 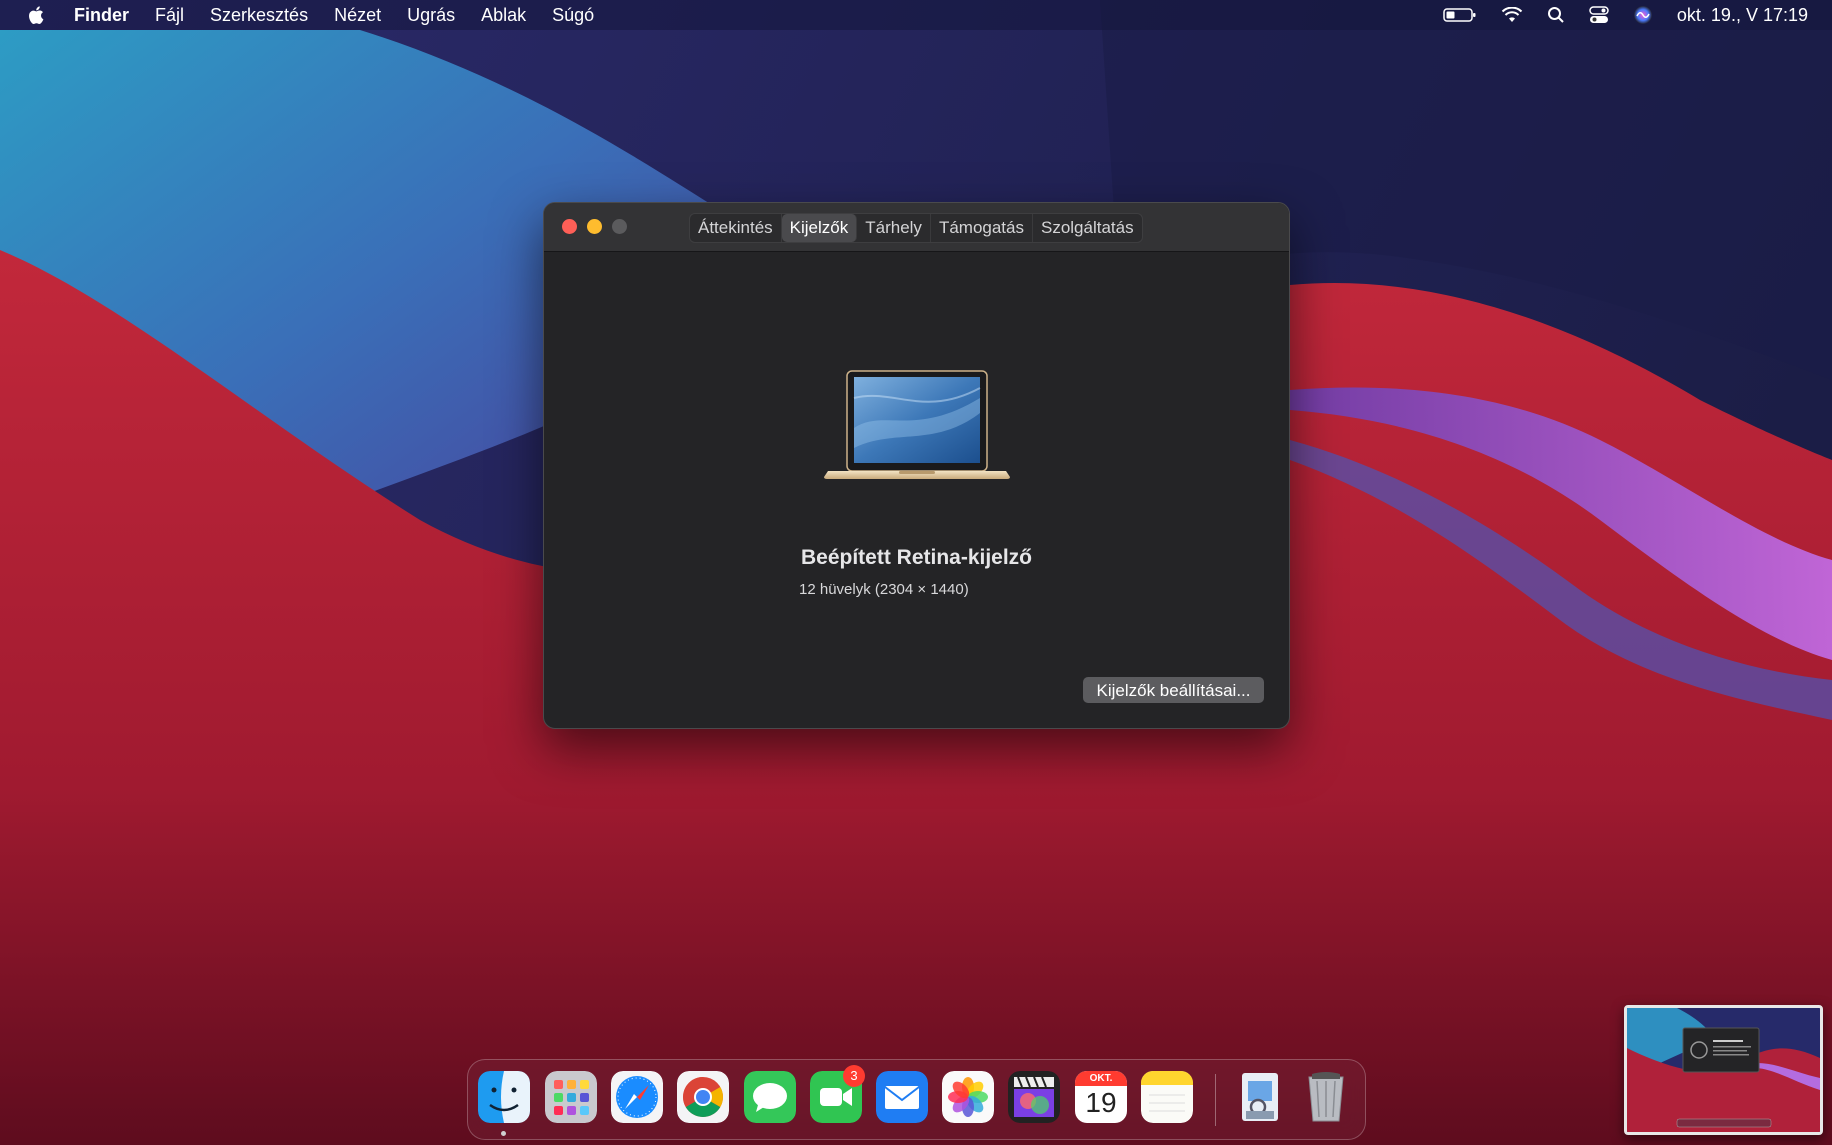 What do you see at coordinates (1101, 1078) in the screenshot?
I see `calendar-month: OKT.` at bounding box center [1101, 1078].